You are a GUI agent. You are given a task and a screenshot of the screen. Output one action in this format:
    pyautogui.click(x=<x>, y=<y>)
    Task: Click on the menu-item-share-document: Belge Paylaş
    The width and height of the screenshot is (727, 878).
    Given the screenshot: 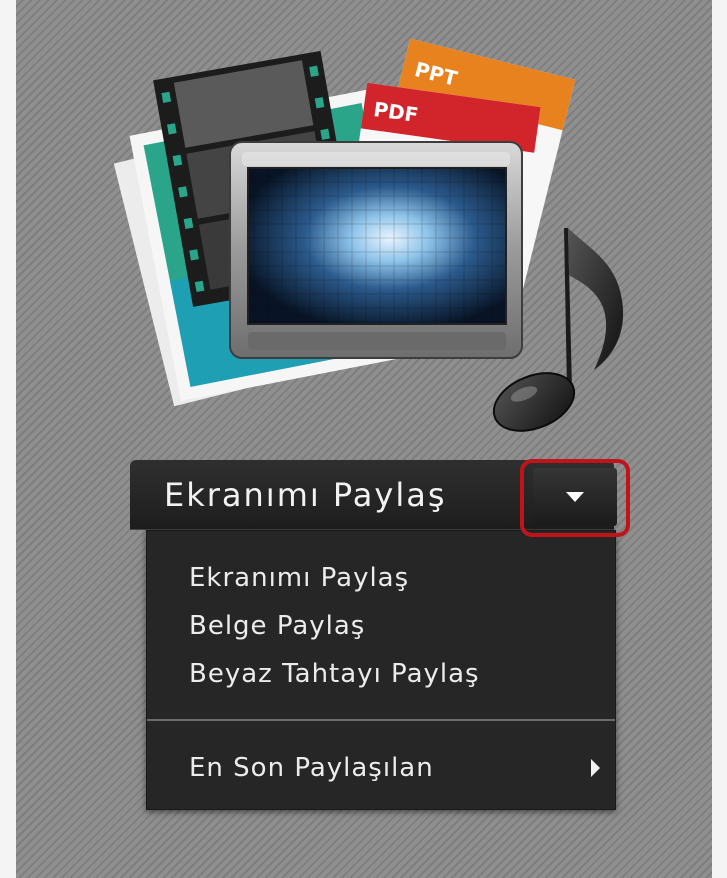 What is the action you would take?
    pyautogui.click(x=277, y=626)
    